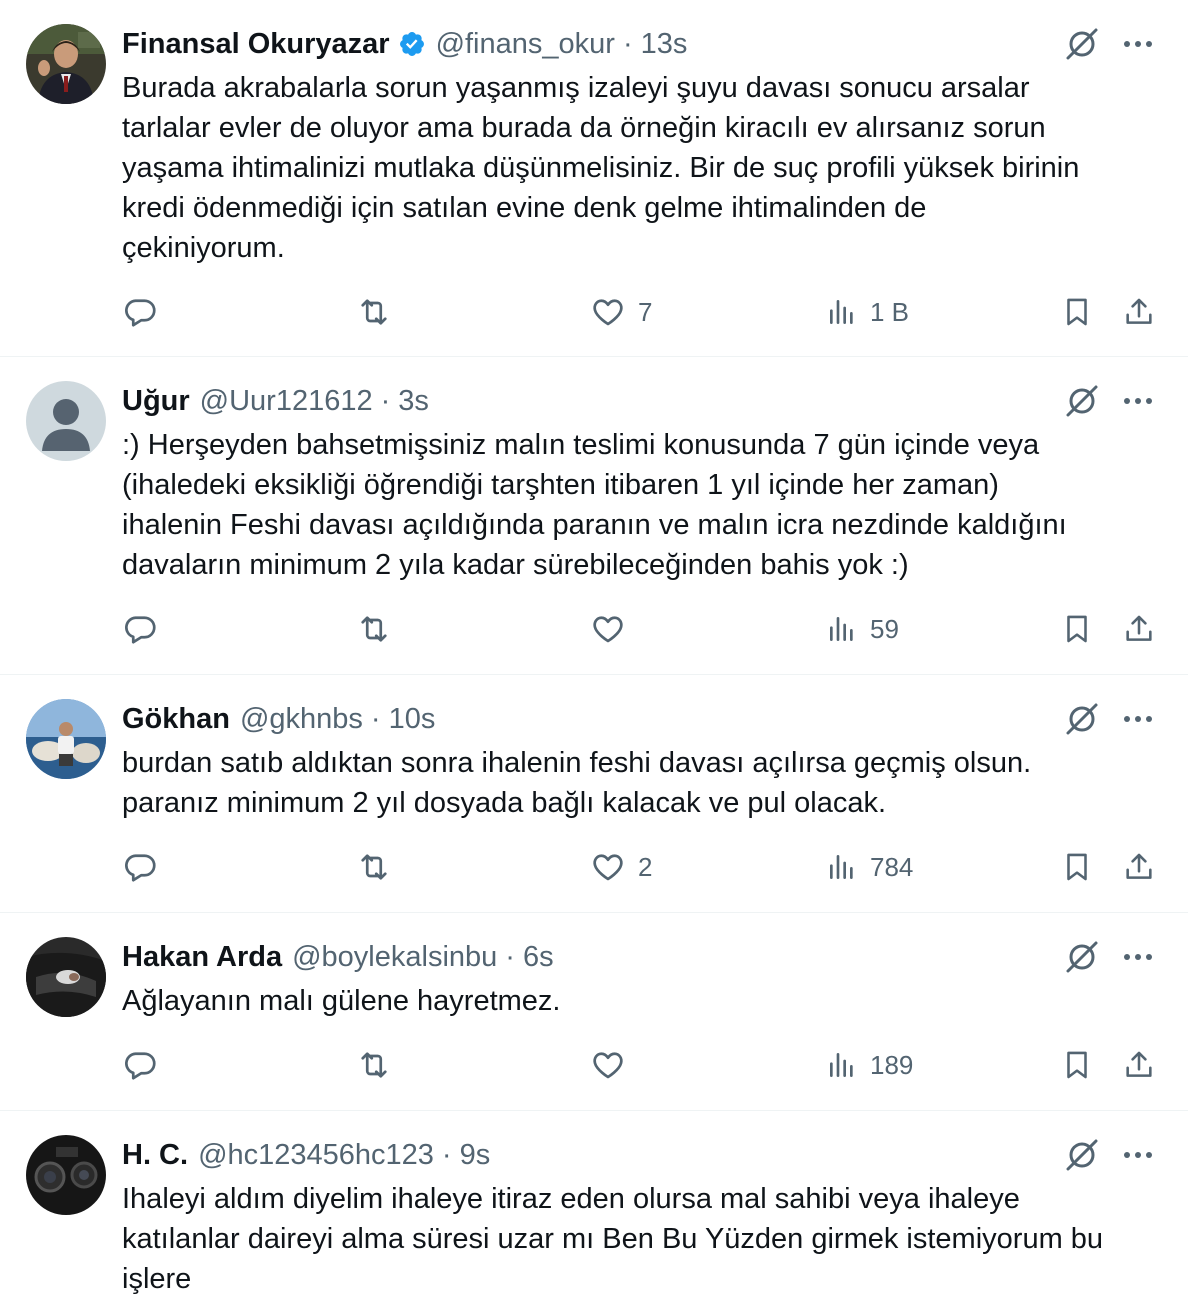 This screenshot has height=1314, width=1188. I want to click on author-handle: @boylekalsinbu, so click(394, 957).